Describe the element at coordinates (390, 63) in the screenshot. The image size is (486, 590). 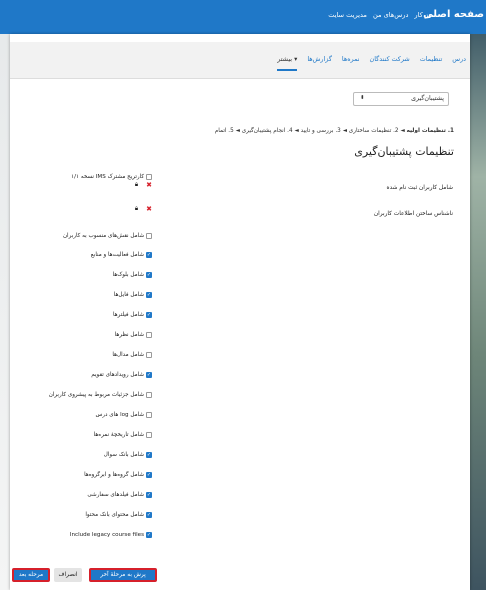
I see `tab-participants: شرکت کنندگان` at that location.